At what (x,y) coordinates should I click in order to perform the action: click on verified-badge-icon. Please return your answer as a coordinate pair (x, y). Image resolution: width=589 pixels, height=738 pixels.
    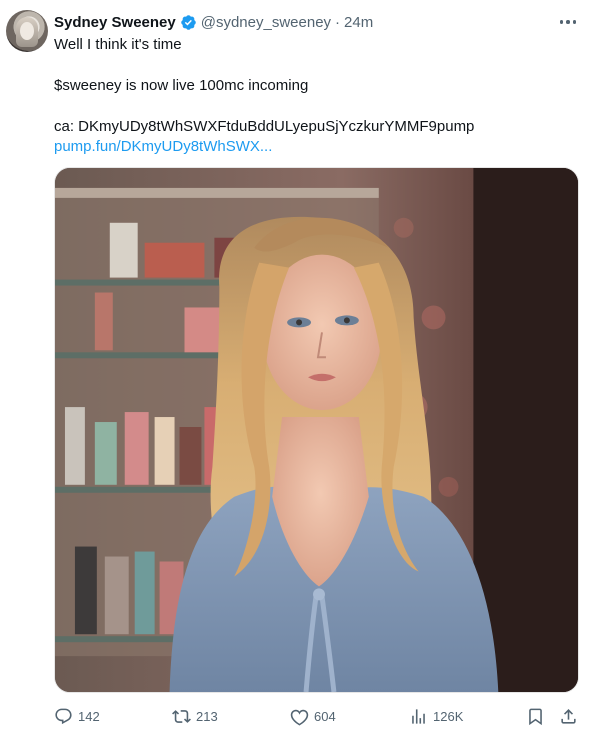
    Looking at the image, I should click on (188, 22).